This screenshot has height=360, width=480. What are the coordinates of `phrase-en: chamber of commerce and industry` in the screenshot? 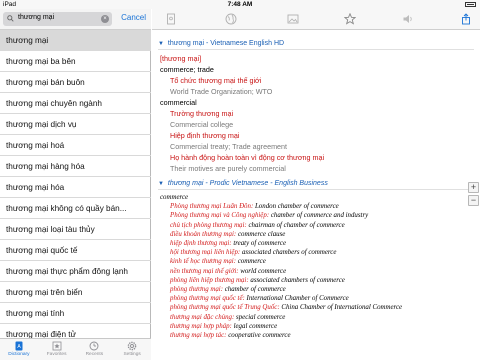 It's located at (319, 216).